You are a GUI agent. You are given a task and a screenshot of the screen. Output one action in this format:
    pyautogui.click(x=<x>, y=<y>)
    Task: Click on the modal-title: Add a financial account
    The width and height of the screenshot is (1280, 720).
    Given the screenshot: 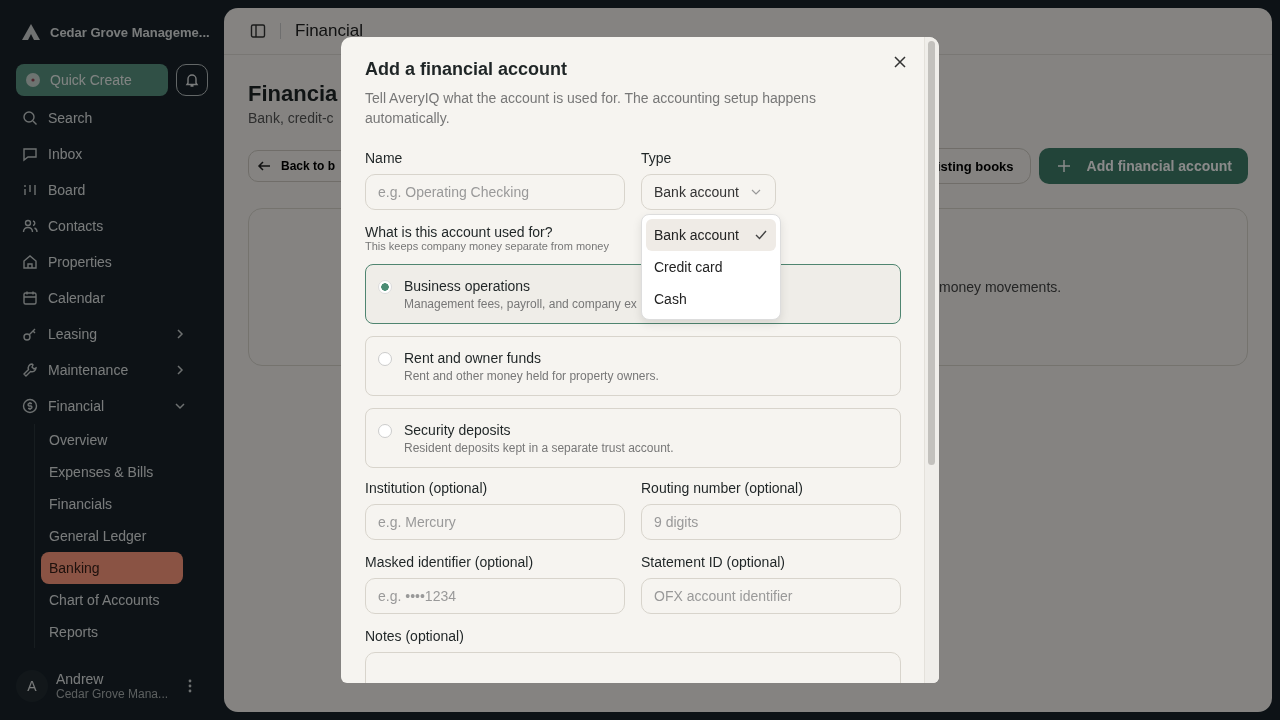 What is the action you would take?
    pyautogui.click(x=467, y=69)
    